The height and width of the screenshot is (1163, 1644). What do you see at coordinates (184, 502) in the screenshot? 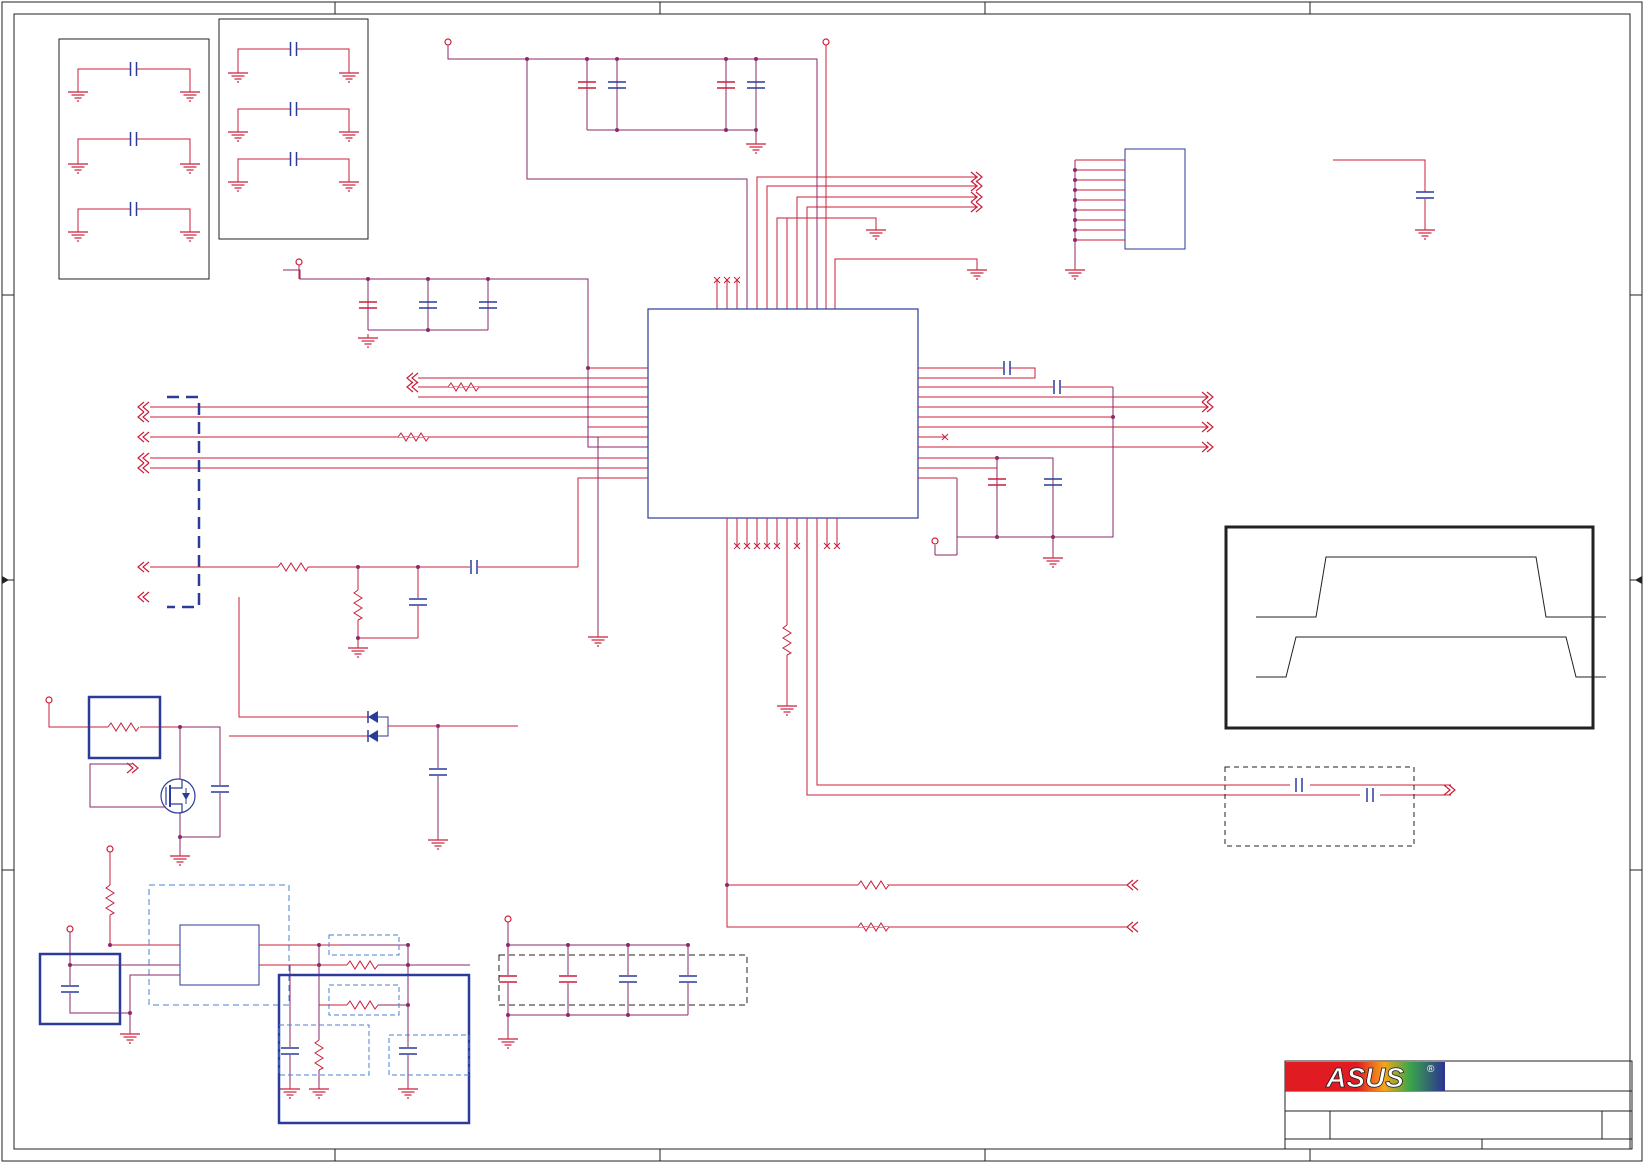
I see `dashed-bus-marker` at bounding box center [184, 502].